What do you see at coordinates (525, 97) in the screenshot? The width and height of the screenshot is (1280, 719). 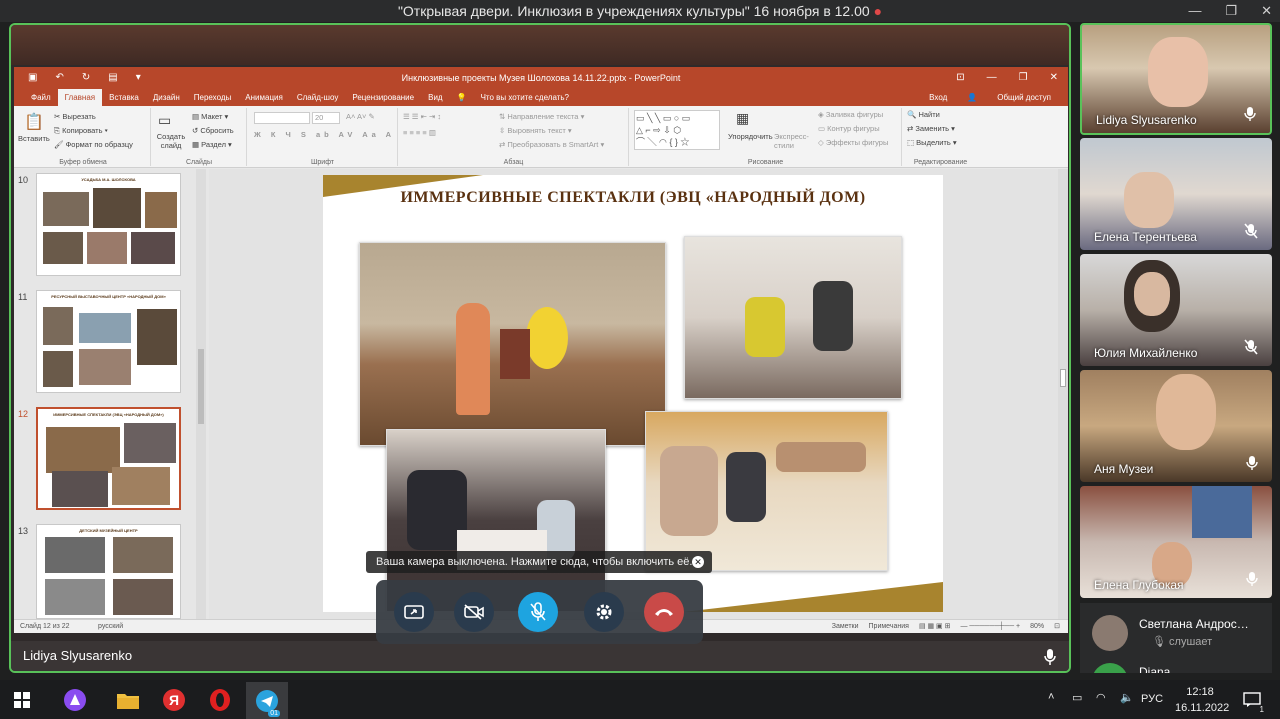 I see `ppt-search-hint: Что вы хотите сделать?` at bounding box center [525, 97].